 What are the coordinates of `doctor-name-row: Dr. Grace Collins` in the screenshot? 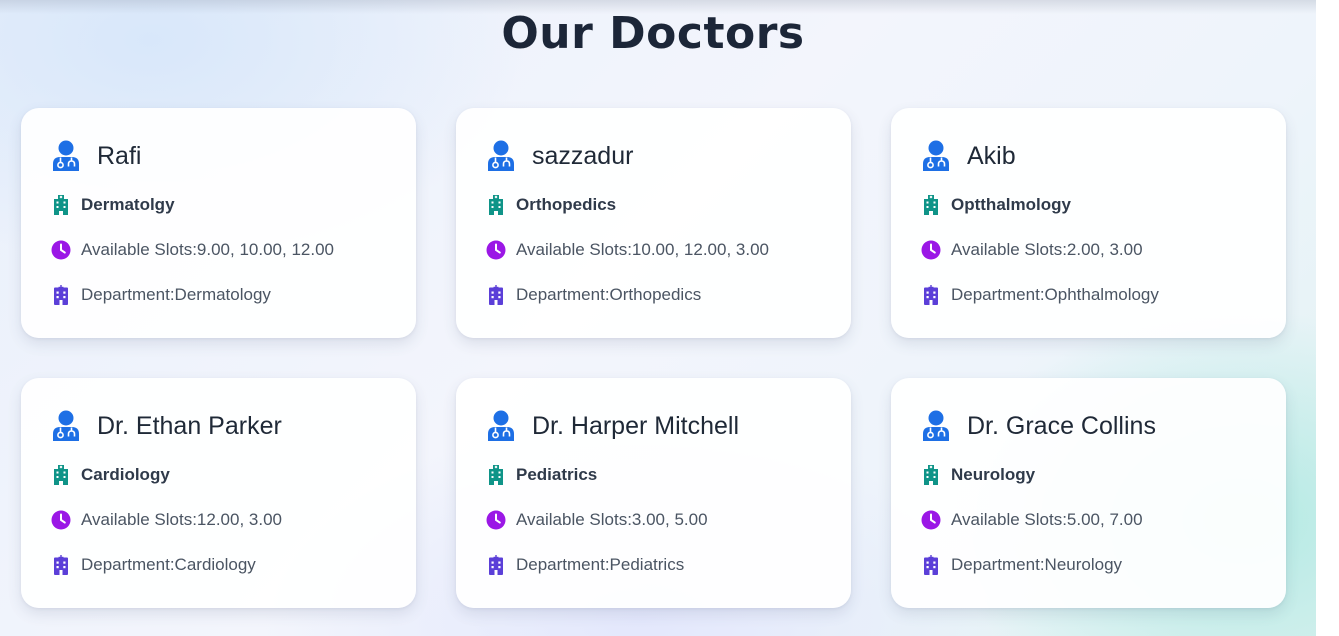 It's located at (1038, 426).